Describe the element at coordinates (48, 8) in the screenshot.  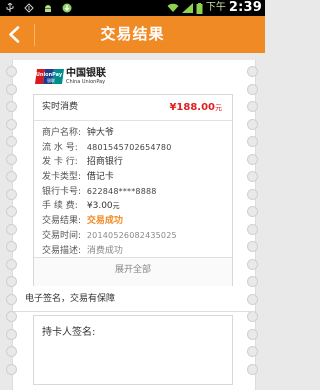
I see `android-icon` at that location.